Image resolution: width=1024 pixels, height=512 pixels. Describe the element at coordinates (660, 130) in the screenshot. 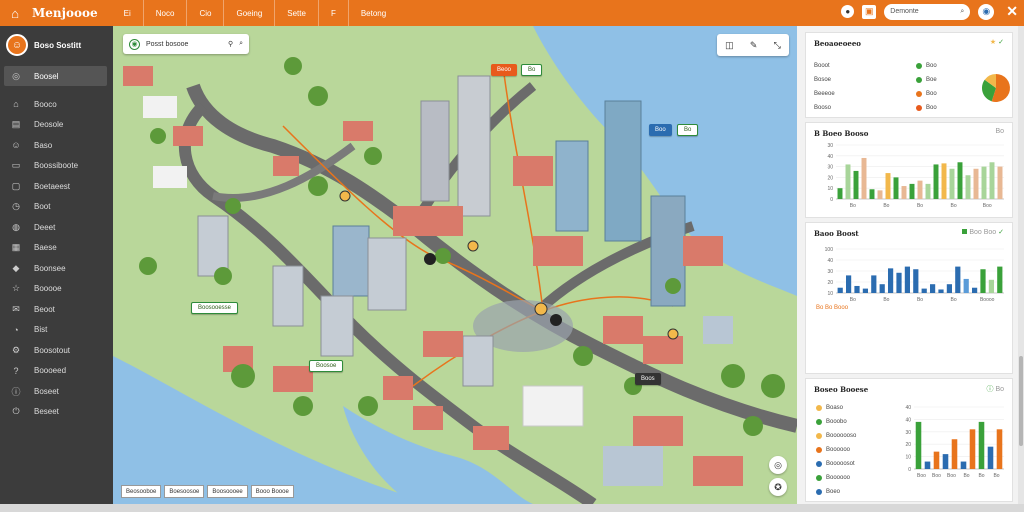

I see `map-label: Boo` at that location.